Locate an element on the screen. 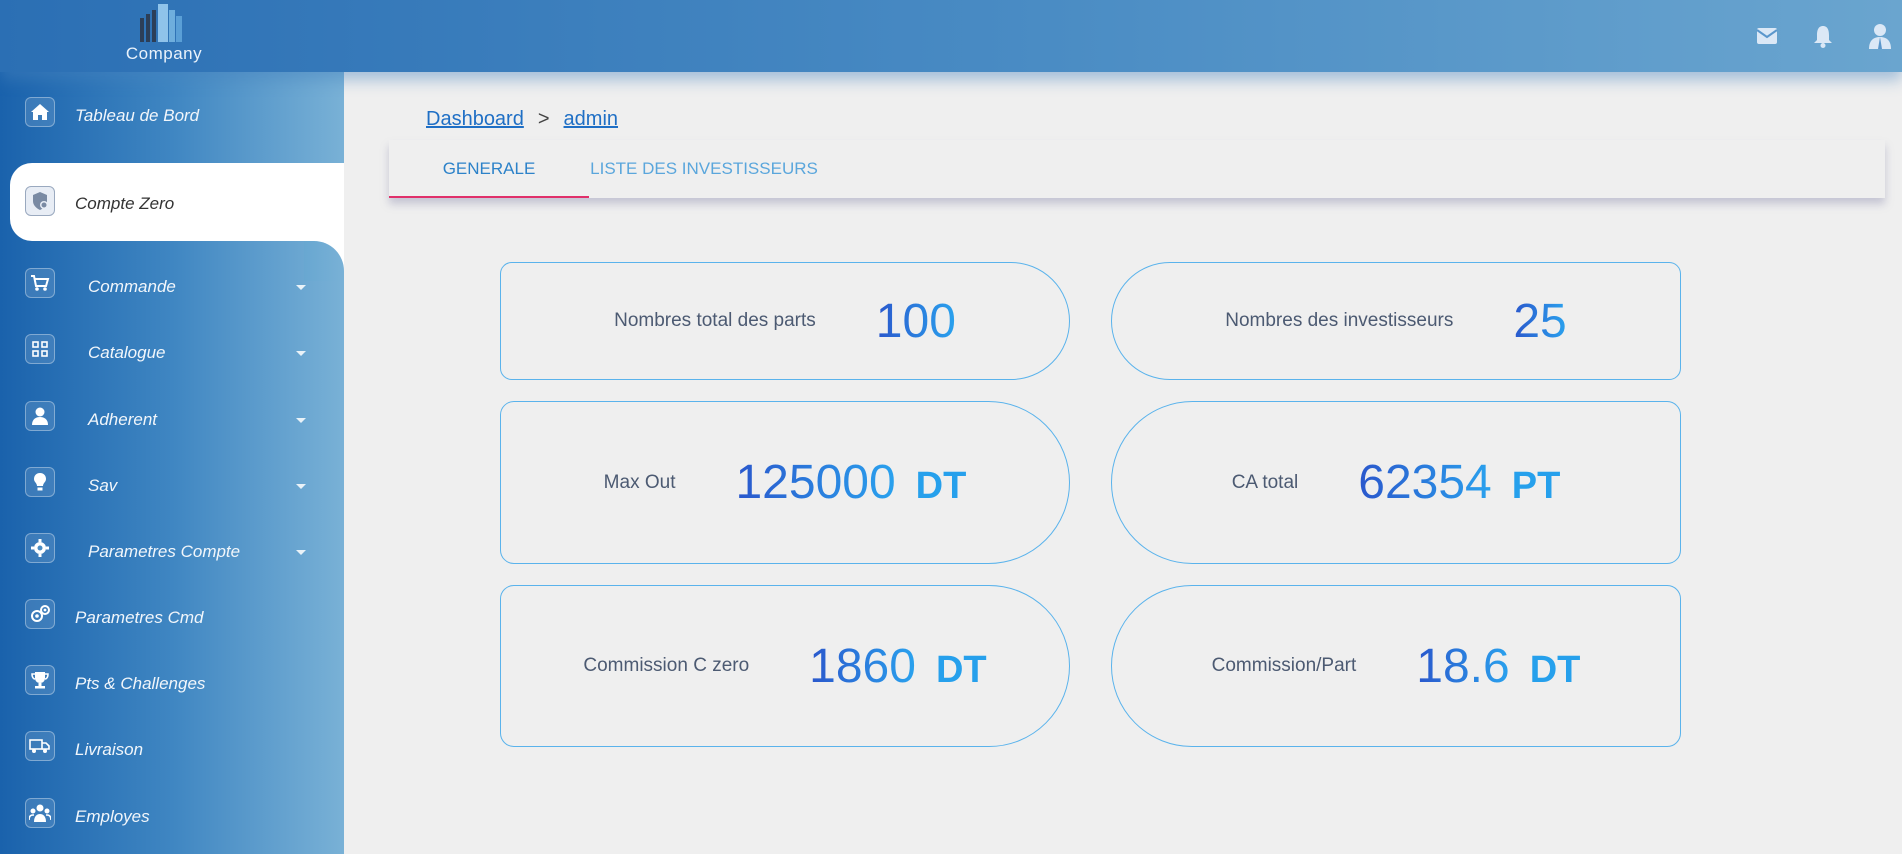 The width and height of the screenshot is (1902, 854). mail-icon is located at coordinates (1767, 36).